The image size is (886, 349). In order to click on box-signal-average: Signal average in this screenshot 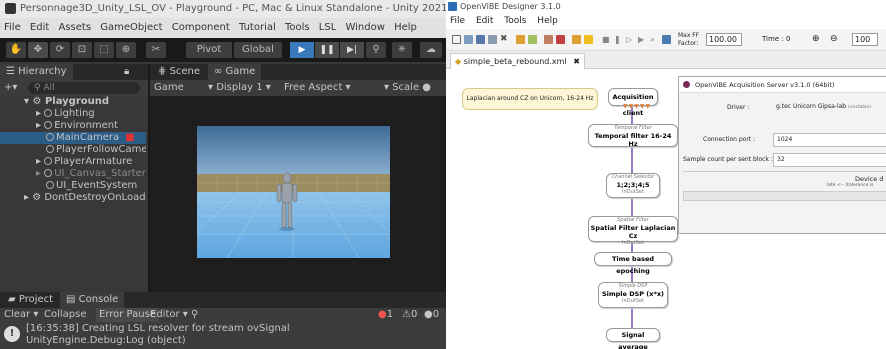, I will do `click(633, 338)`.